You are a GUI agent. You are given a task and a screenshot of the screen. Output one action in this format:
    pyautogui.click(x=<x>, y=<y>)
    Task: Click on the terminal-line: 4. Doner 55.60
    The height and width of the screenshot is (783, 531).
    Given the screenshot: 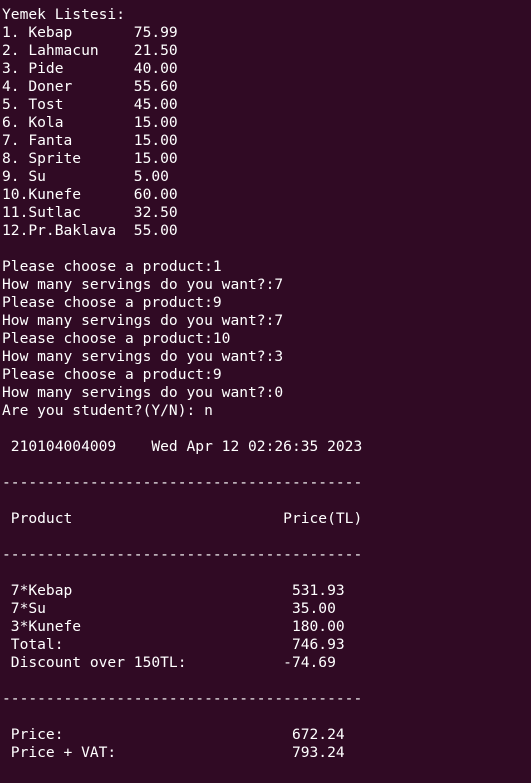 What is the action you would take?
    pyautogui.click(x=90, y=86)
    